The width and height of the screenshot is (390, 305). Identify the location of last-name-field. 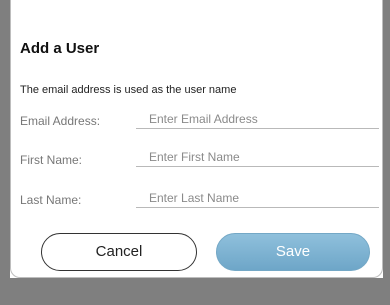
(257, 198).